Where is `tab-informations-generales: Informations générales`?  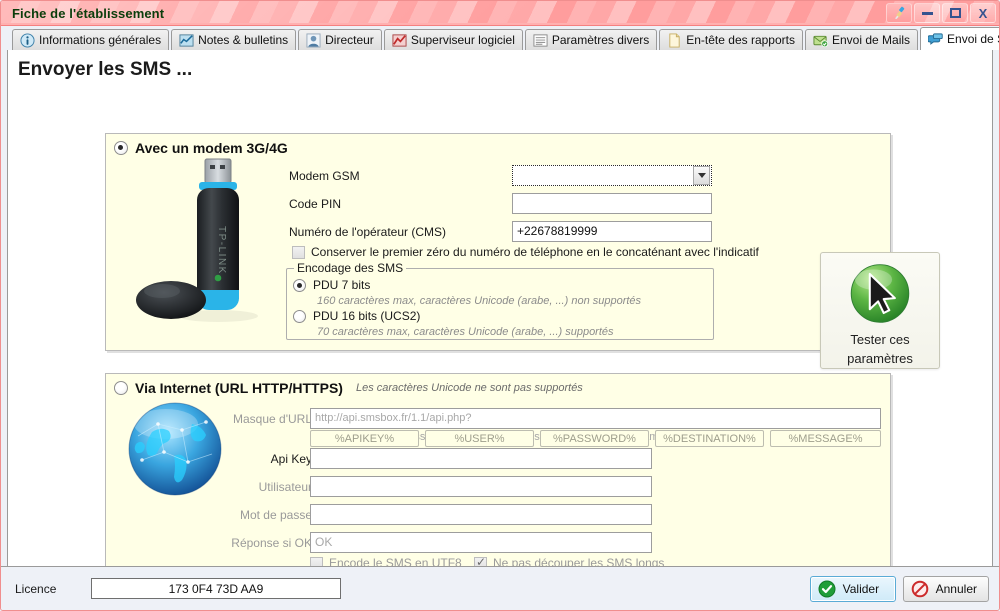 tab-informations-generales: Informations générales is located at coordinates (91, 39).